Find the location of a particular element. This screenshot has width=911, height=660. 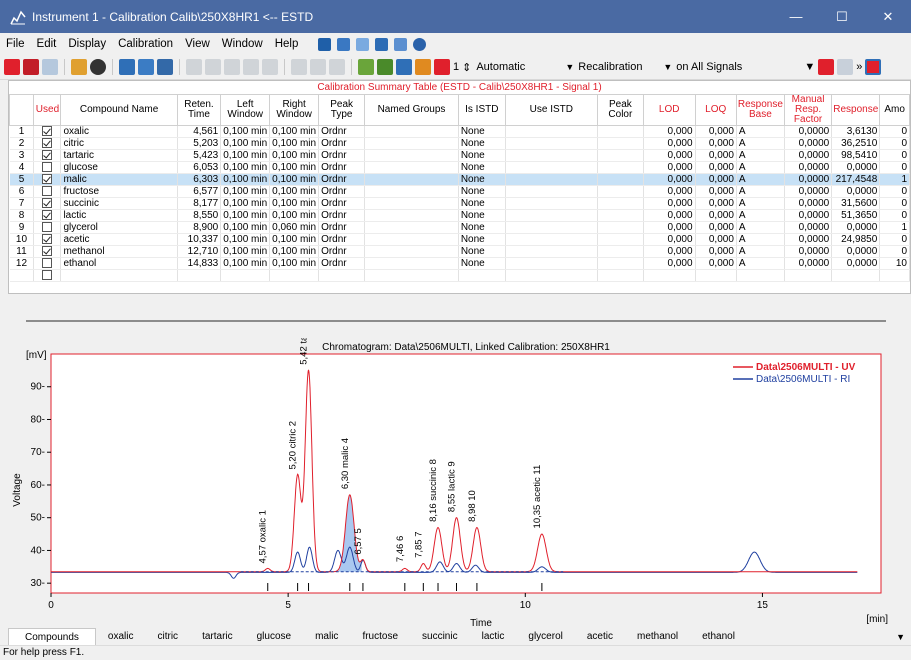

compound-name-cell: glucose is located at coordinates (119, 167).